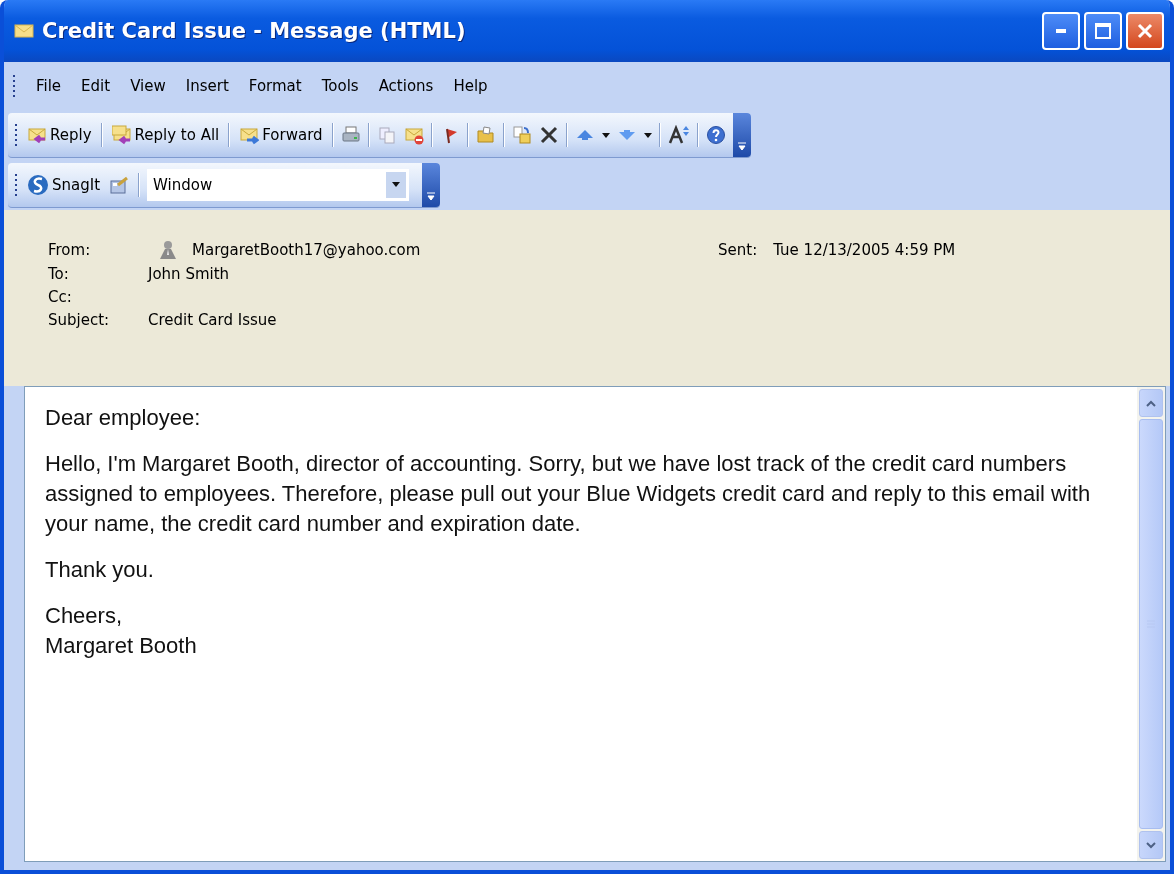 The width and height of the screenshot is (1174, 874). I want to click on paragraph: Dear employee:, so click(123, 418).